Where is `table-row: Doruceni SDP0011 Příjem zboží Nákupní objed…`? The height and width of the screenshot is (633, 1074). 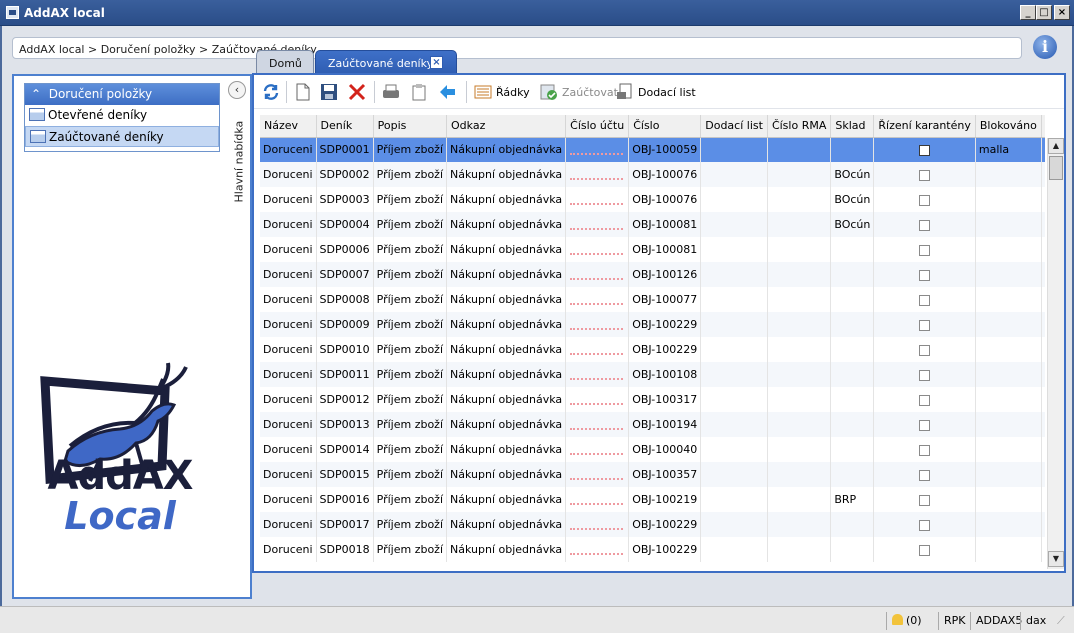 table-row: Doruceni SDP0011 Příjem zboží Nákupní objed… is located at coordinates (652, 374).